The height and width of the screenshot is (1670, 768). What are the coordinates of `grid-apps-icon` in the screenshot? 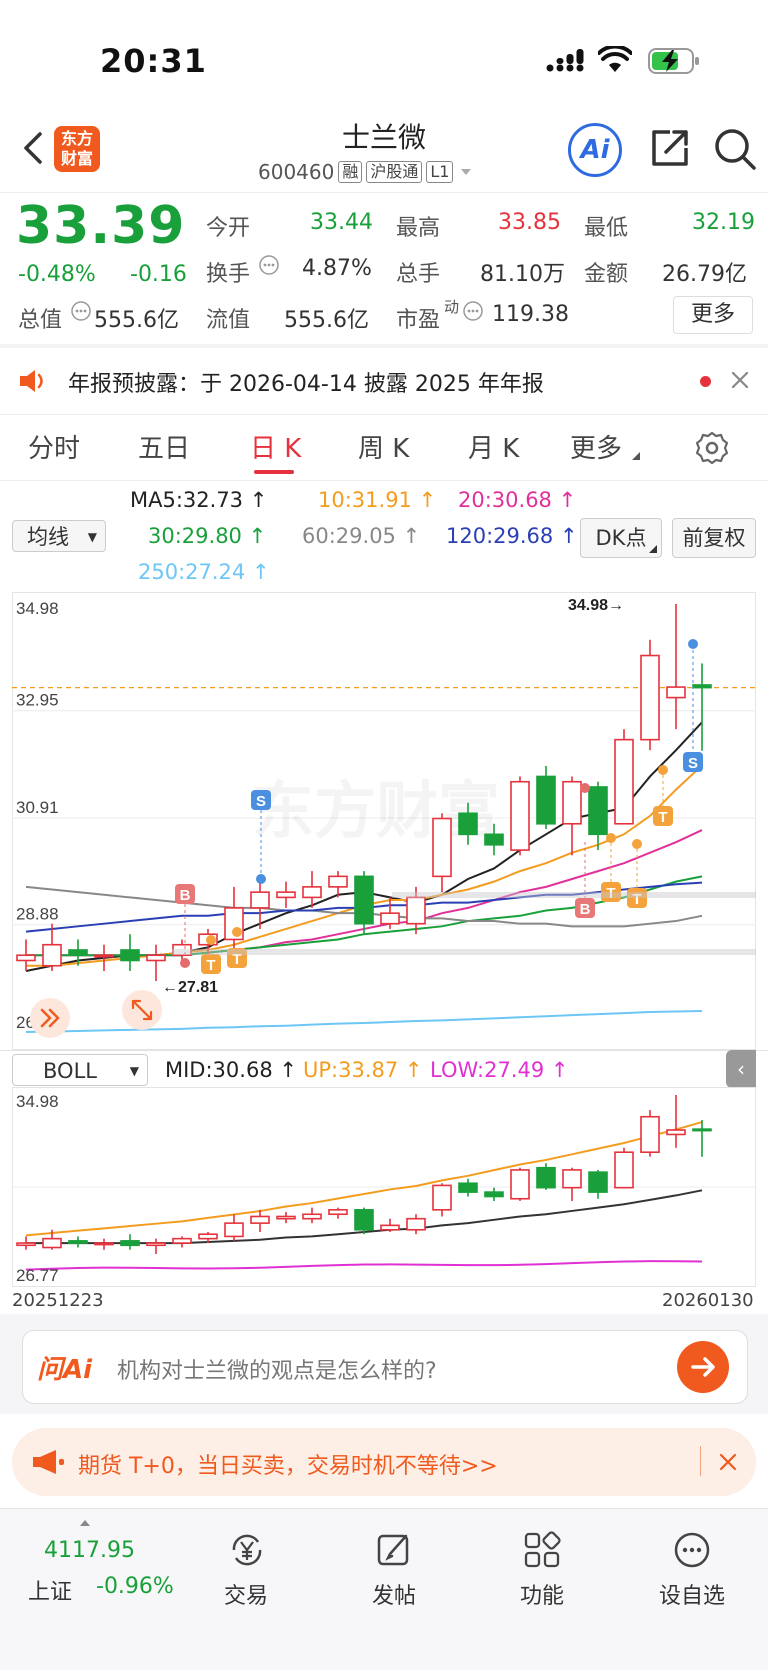 It's located at (542, 1549).